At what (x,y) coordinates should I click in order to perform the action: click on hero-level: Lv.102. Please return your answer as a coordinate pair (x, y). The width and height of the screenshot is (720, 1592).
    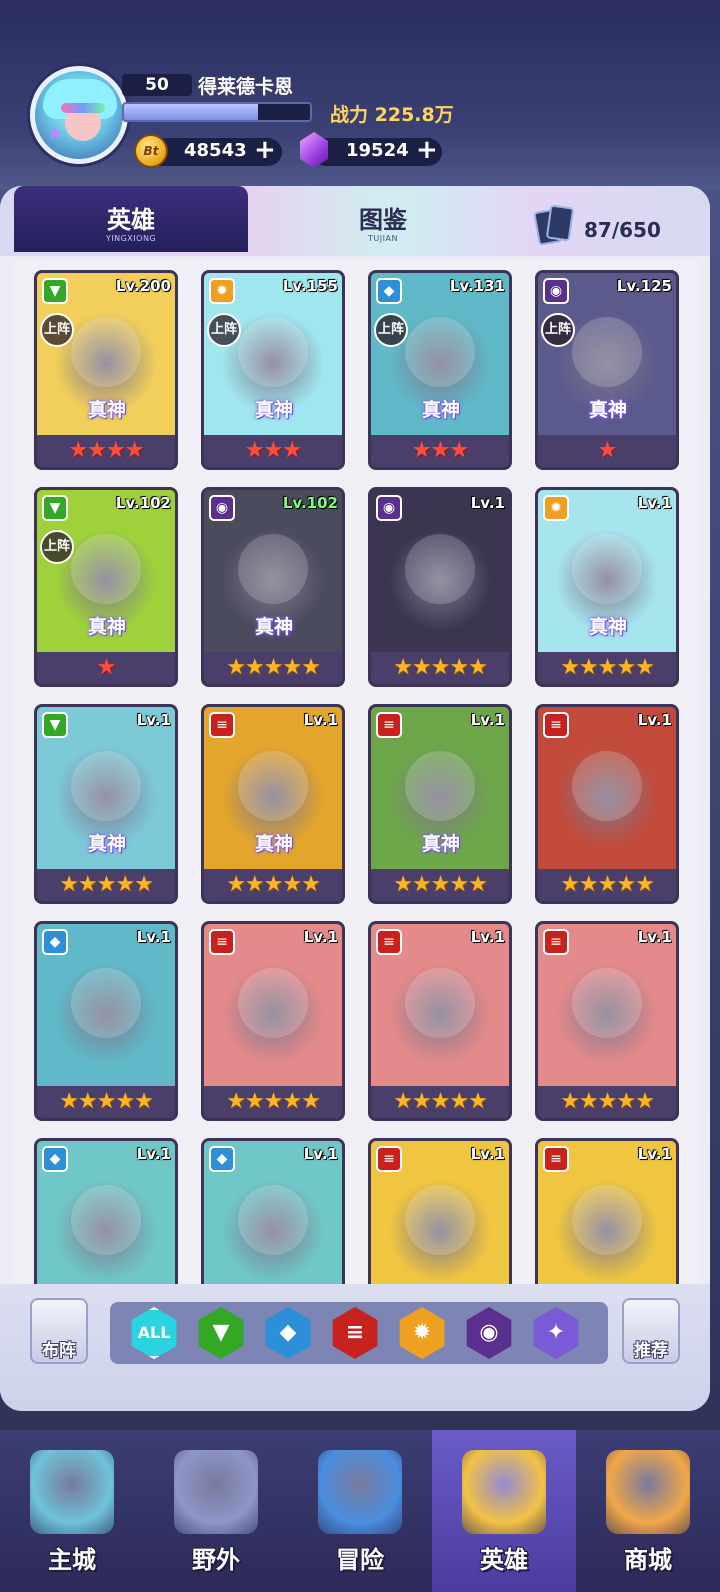
    Looking at the image, I should click on (310, 503).